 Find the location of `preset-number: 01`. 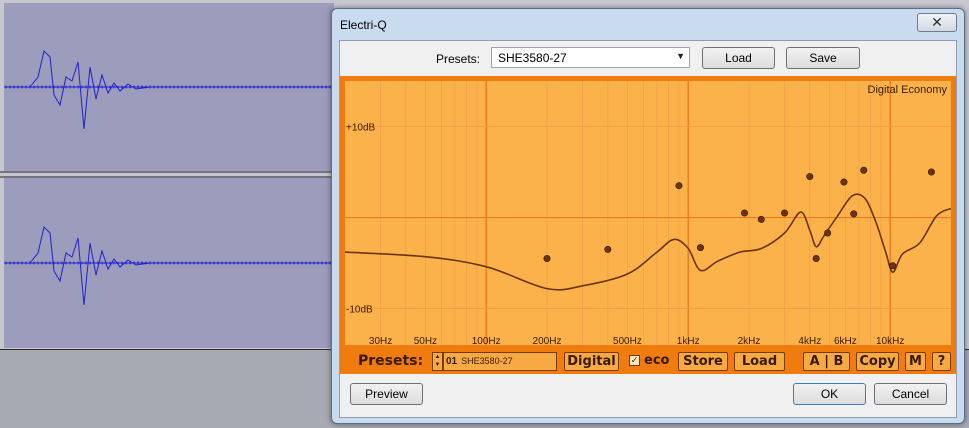

preset-number: 01 is located at coordinates (452, 361).